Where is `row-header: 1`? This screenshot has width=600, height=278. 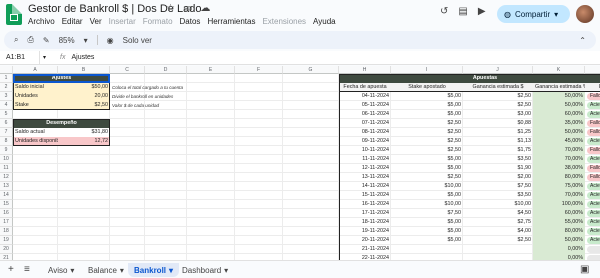
row-header: 1 is located at coordinates (6, 78).